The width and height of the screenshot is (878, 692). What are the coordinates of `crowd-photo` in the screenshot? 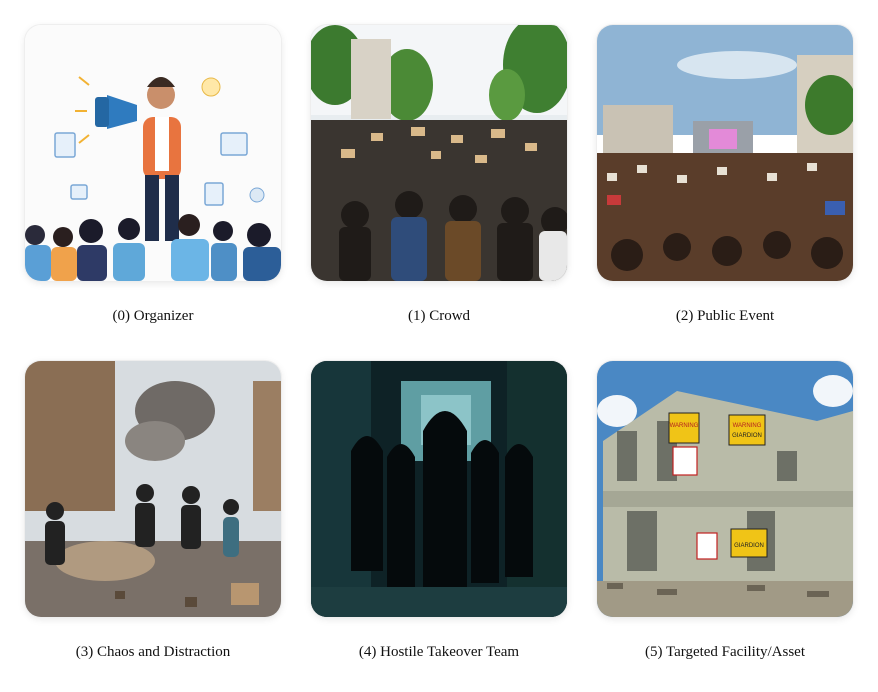 It's located at (439, 153).